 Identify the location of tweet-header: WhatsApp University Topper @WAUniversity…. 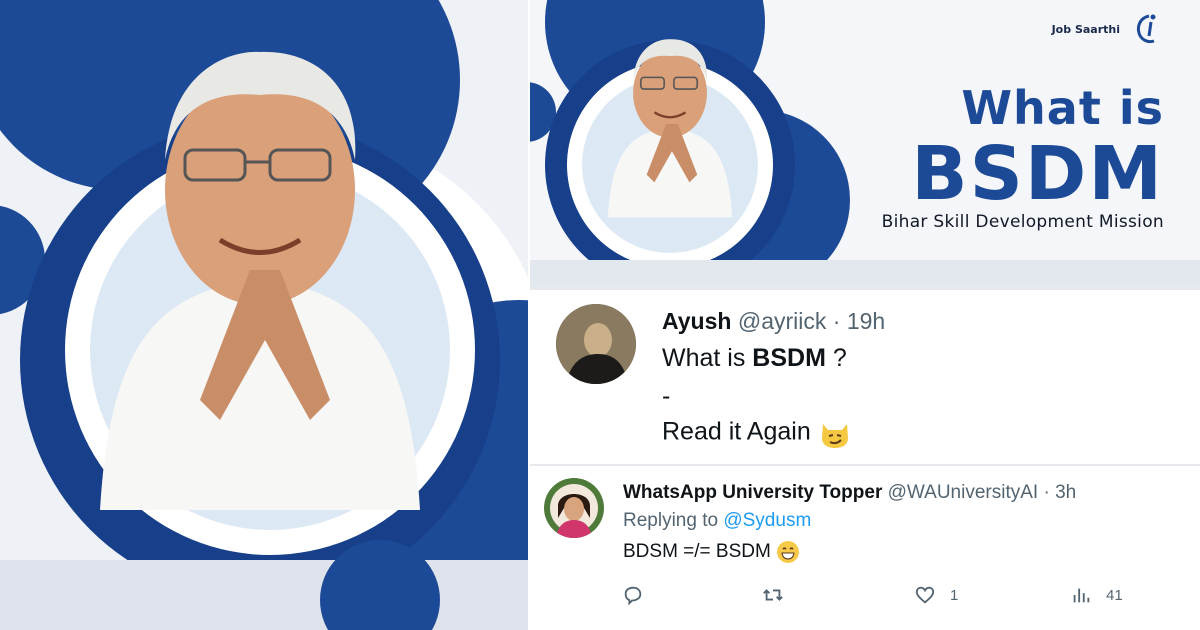
(849, 493).